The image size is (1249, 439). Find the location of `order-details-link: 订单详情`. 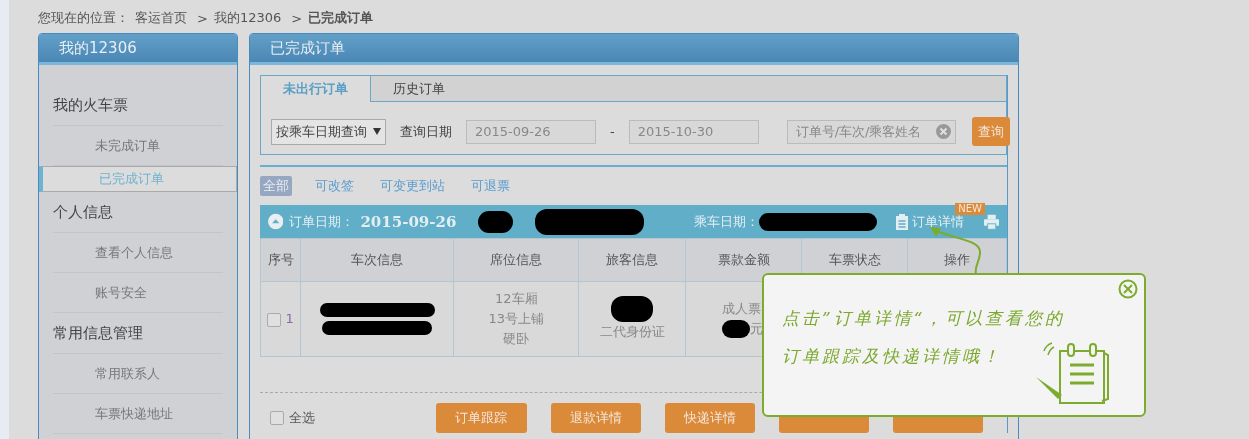

order-details-link: 订单详情 is located at coordinates (929, 221).